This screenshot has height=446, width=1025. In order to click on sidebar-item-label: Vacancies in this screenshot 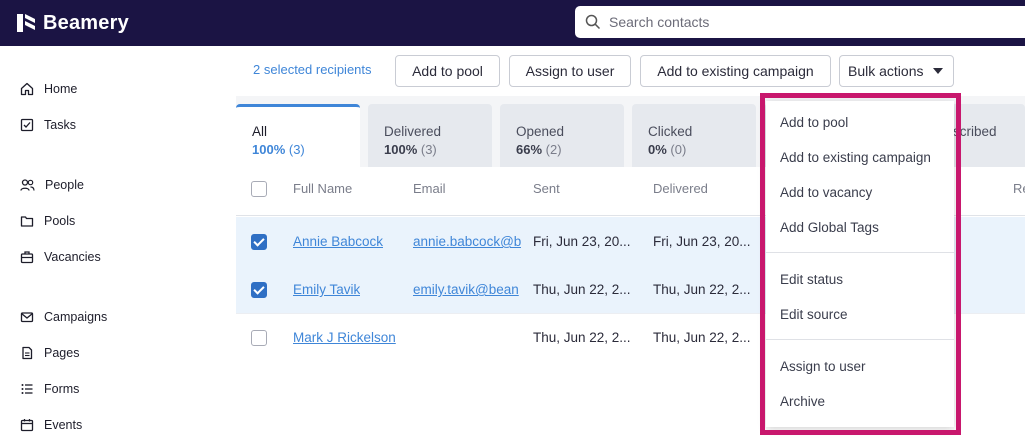, I will do `click(72, 257)`.